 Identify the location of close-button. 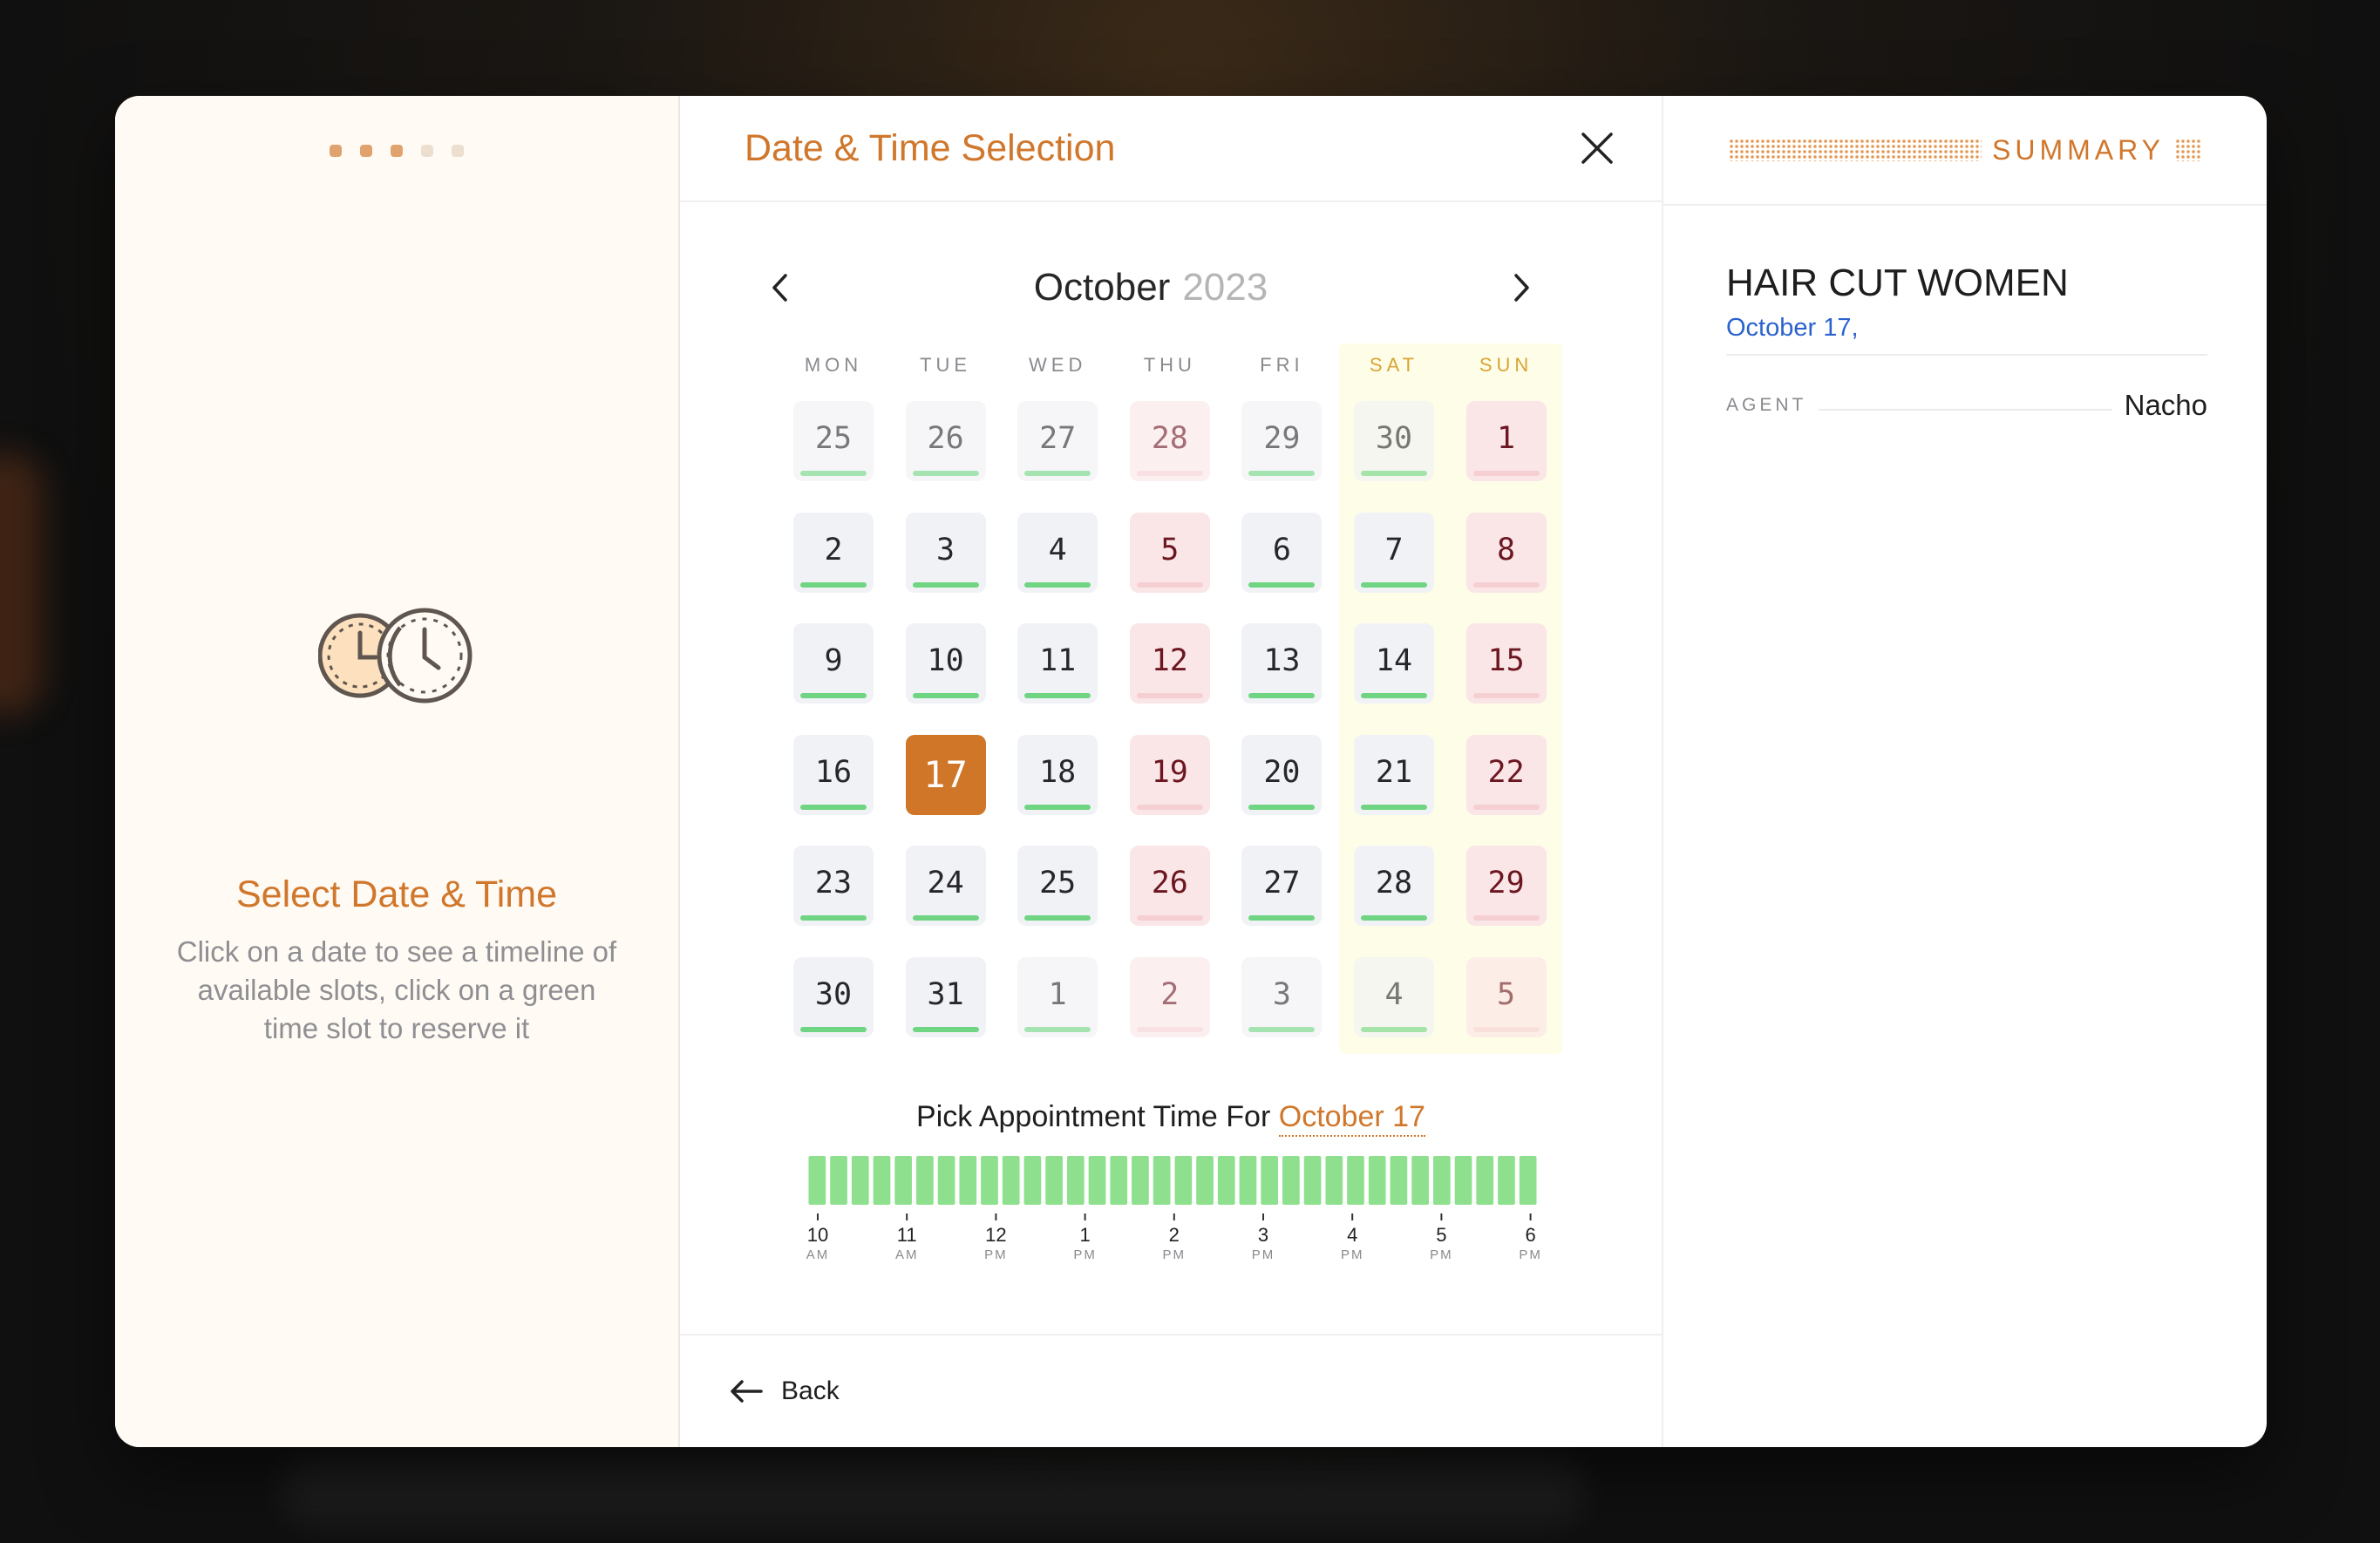
(1597, 148).